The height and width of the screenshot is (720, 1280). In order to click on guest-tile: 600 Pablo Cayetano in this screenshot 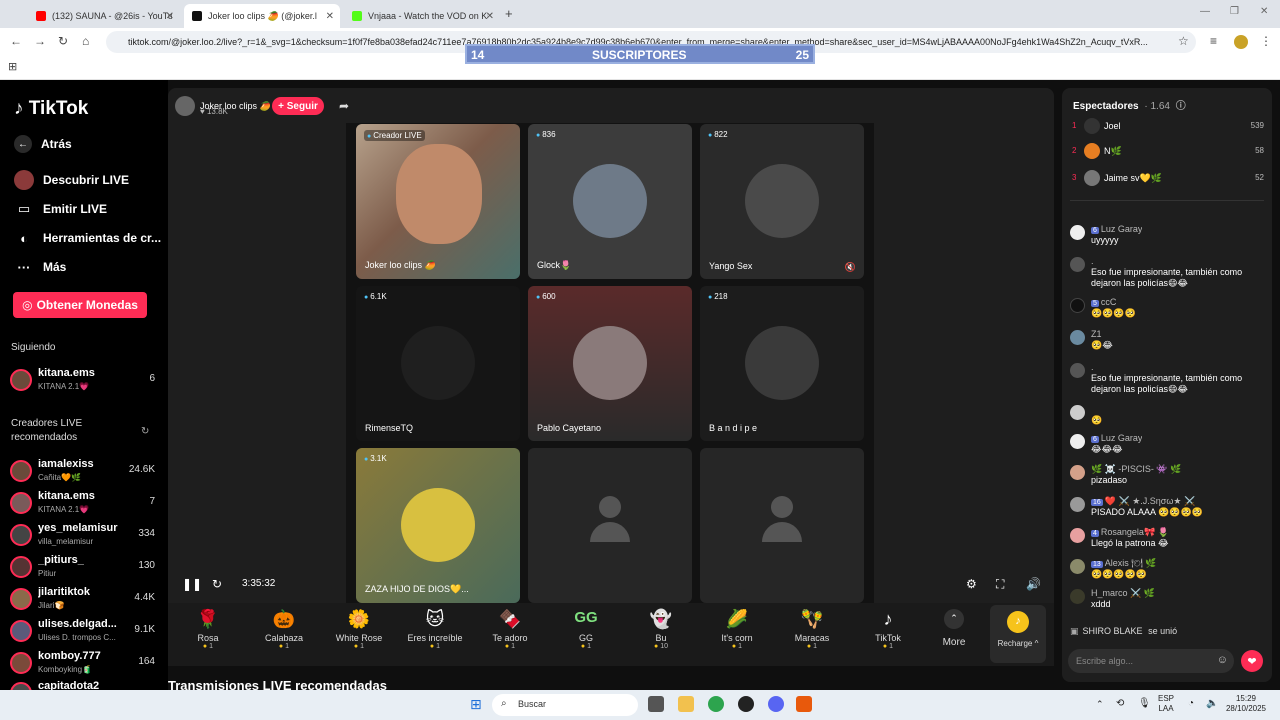, I will do `click(610, 363)`.